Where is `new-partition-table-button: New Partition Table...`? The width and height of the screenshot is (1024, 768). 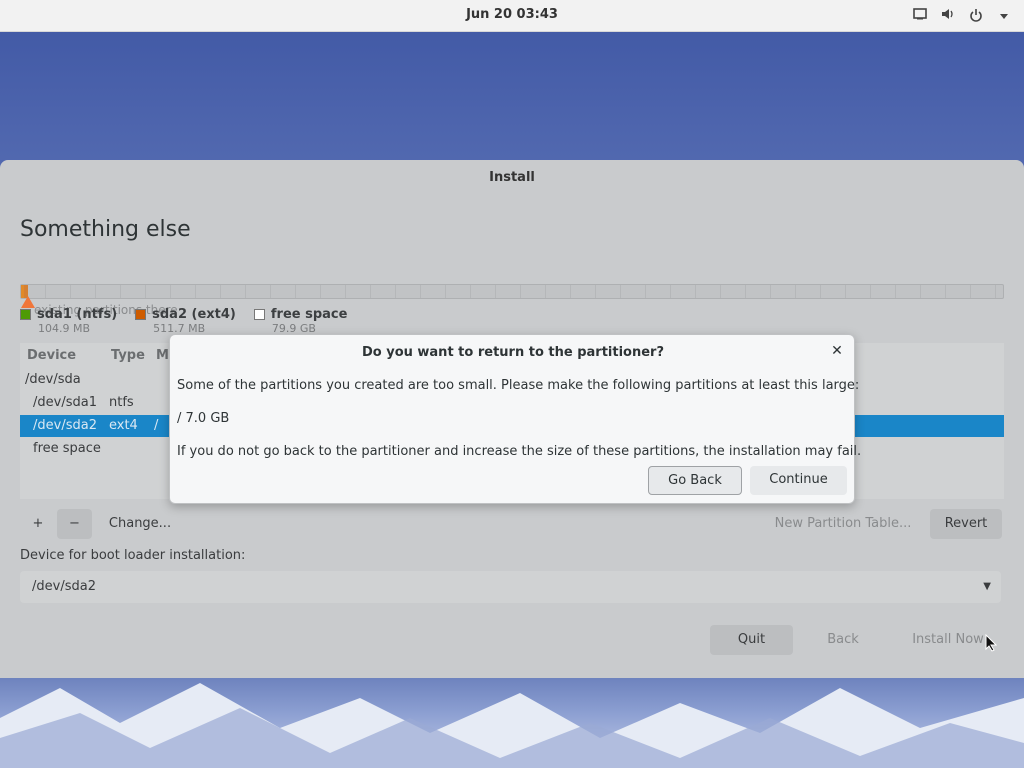 new-partition-table-button: New Partition Table... is located at coordinates (843, 524).